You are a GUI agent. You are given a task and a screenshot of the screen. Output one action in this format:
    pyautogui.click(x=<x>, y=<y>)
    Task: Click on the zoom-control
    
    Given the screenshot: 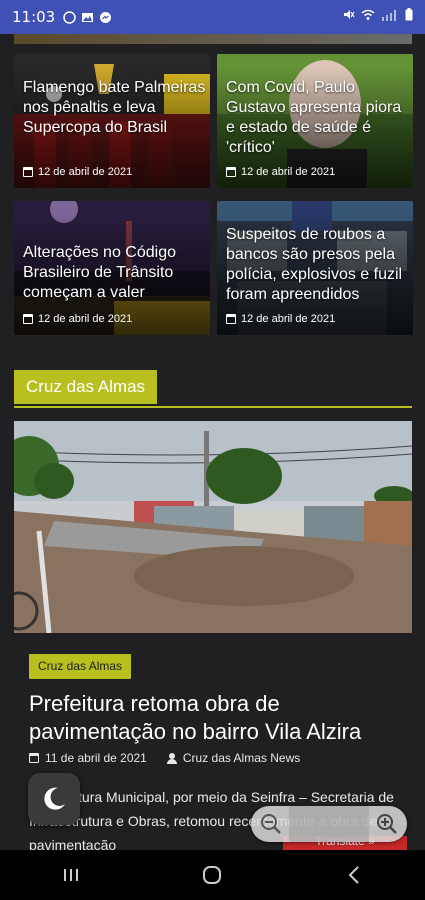 What is the action you would take?
    pyautogui.click(x=329, y=824)
    